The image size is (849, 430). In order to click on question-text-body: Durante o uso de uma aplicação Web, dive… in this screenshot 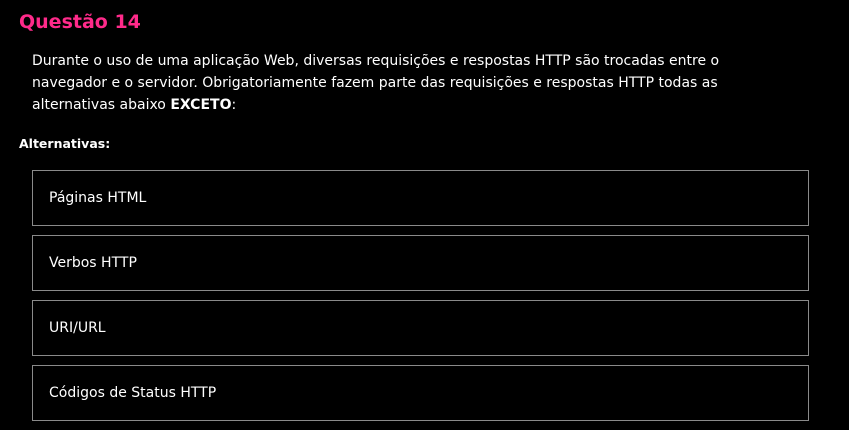, I will do `click(376, 83)`.